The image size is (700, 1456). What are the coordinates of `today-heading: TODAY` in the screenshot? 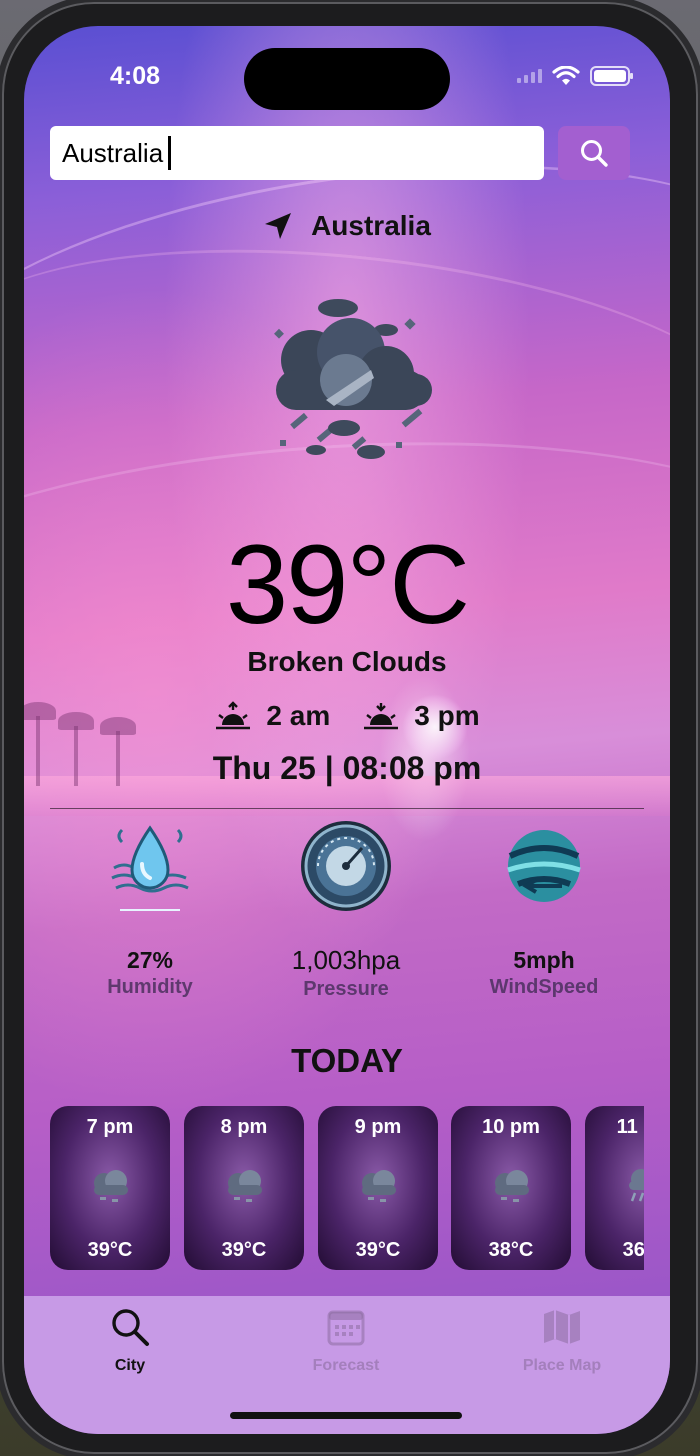 It's located at (347, 1060).